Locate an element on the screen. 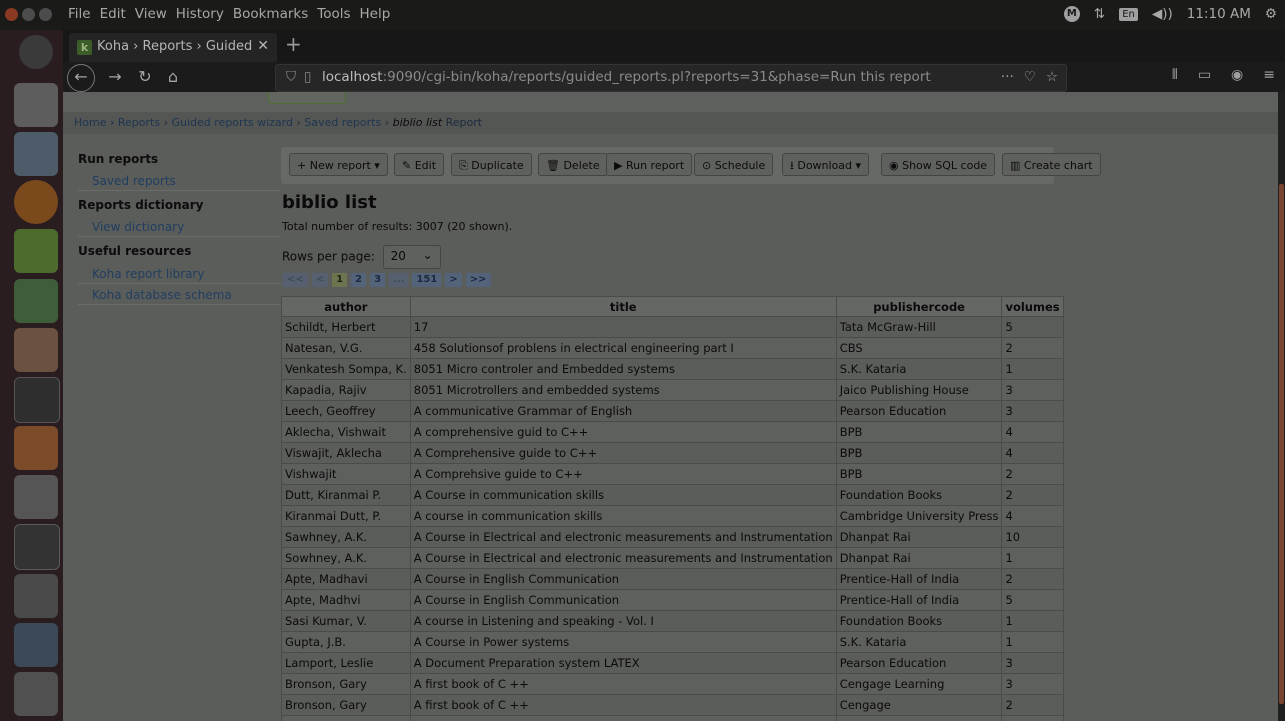 The height and width of the screenshot is (721, 1285). pager-page-3: 3 is located at coordinates (378, 280).